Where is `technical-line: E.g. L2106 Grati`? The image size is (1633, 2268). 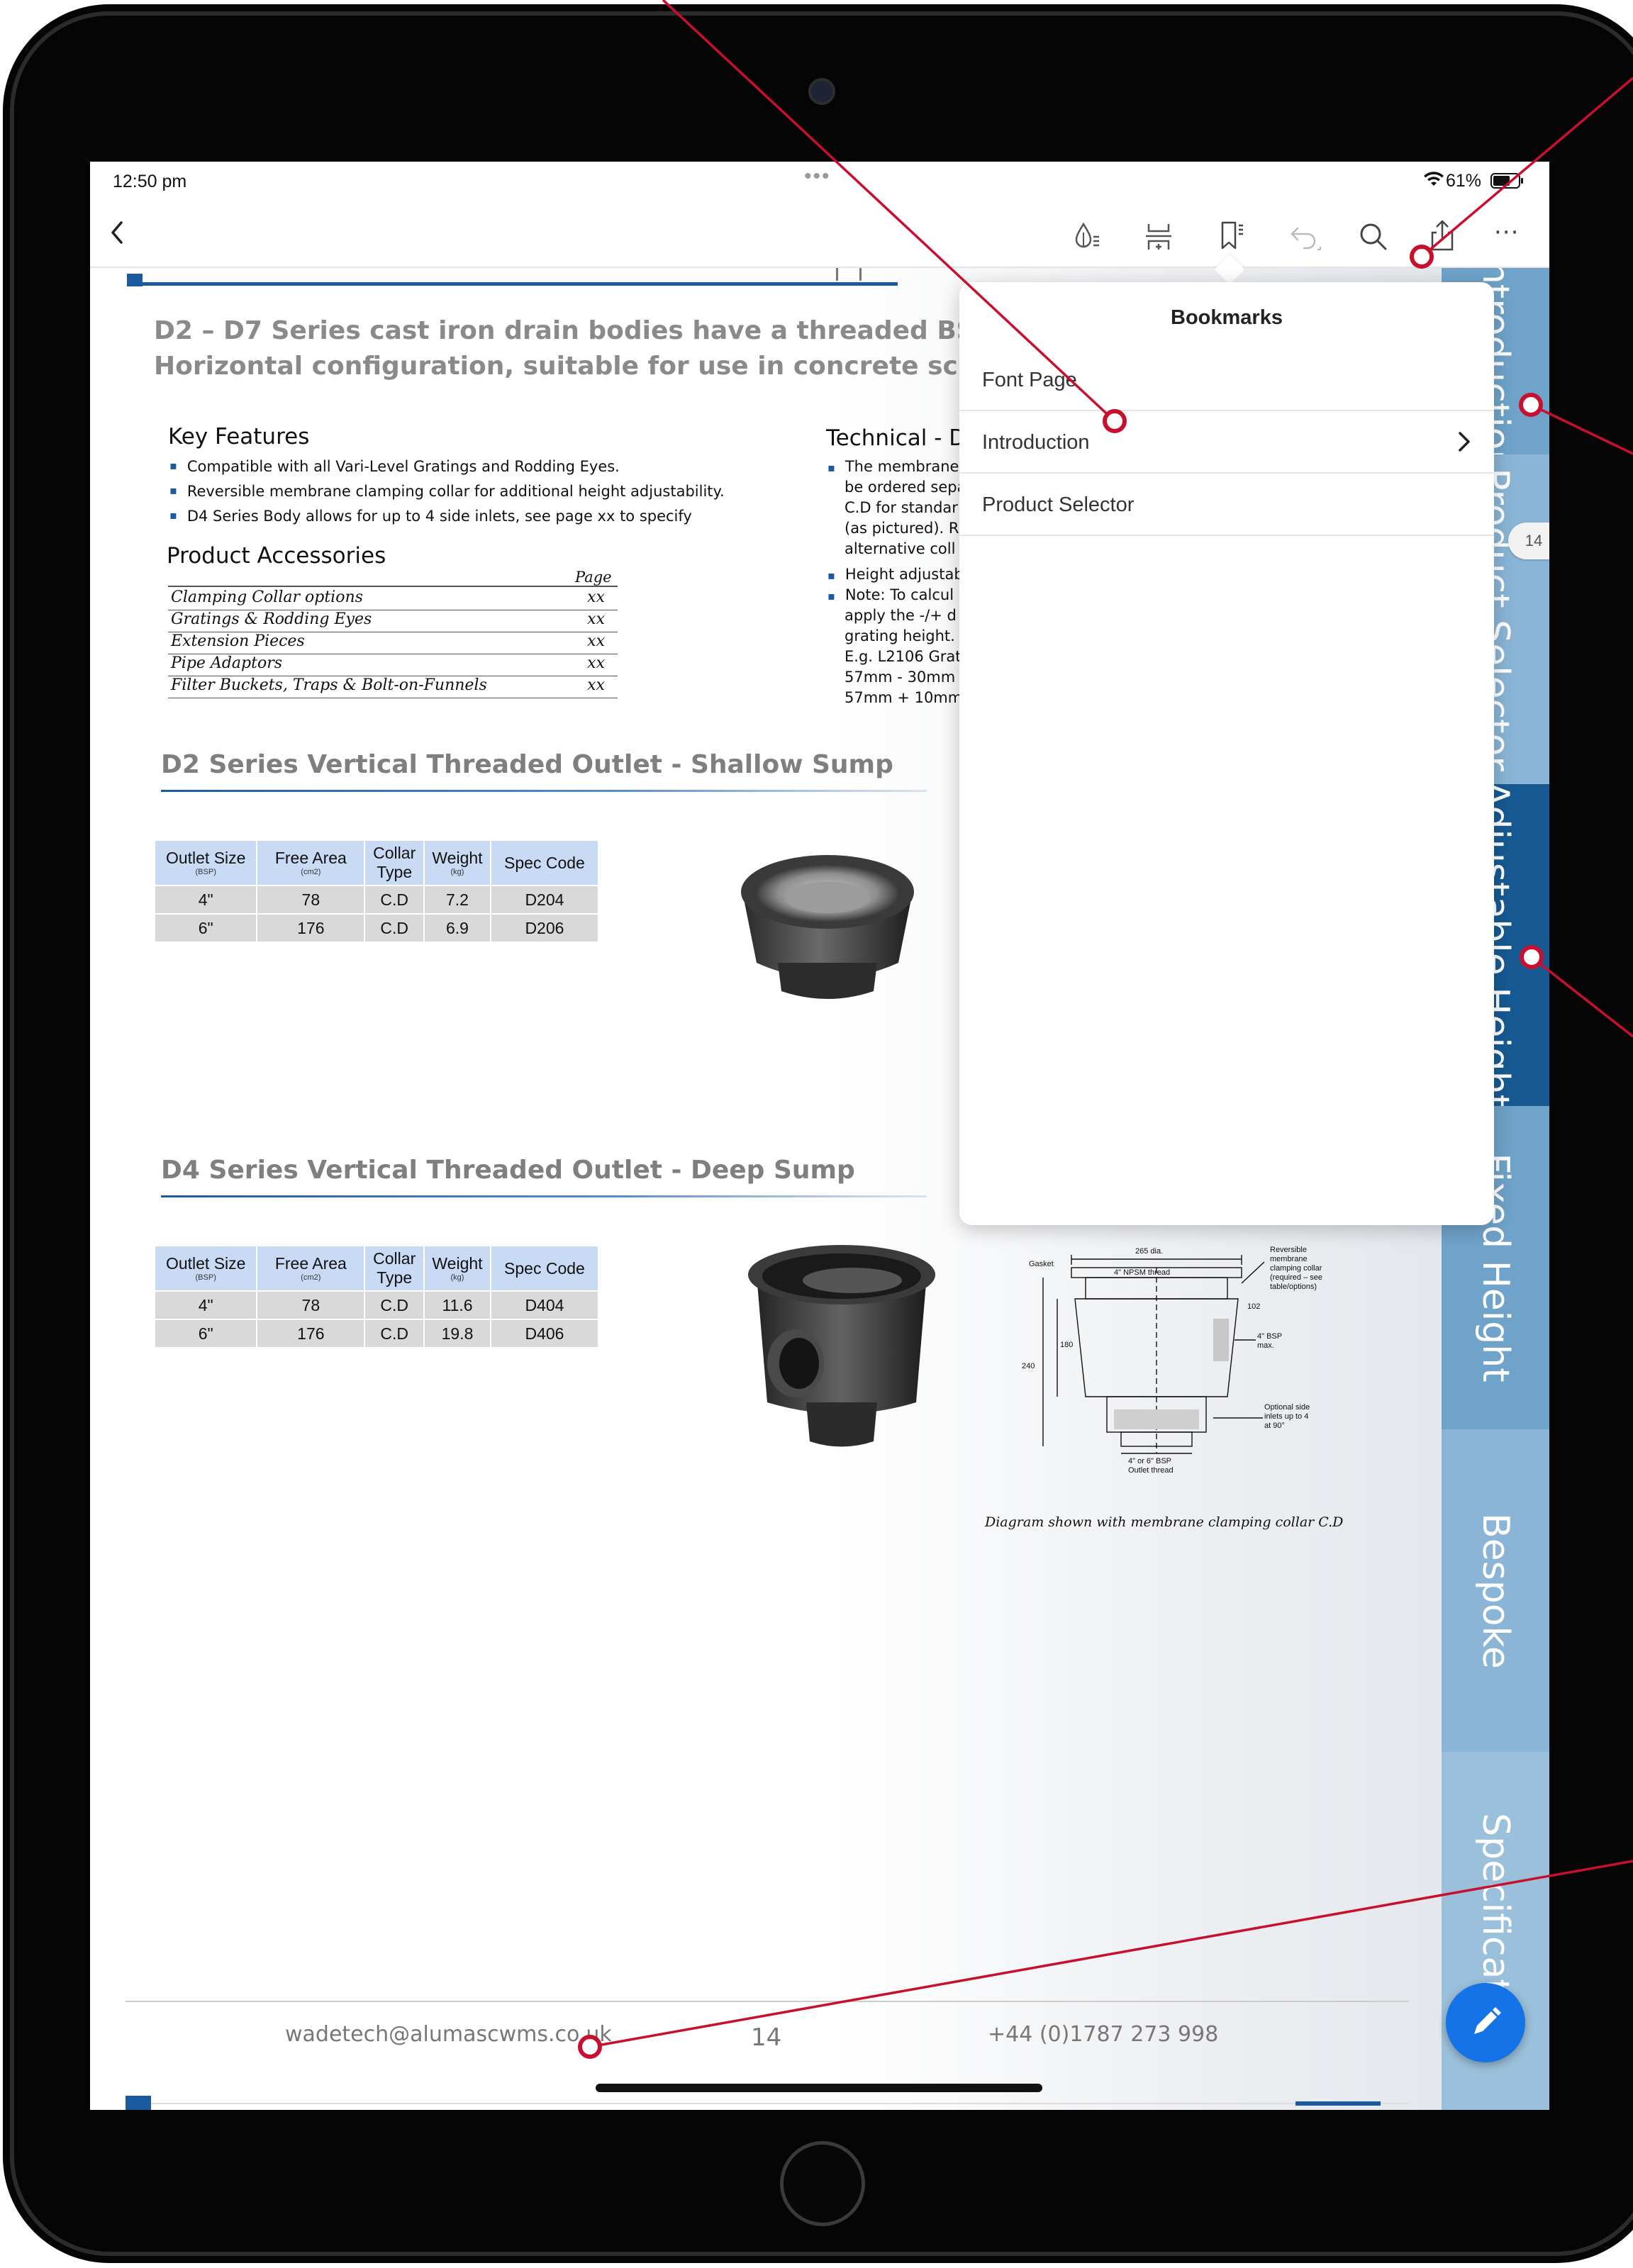 technical-line: E.g. L2106 Grati is located at coordinates (905, 656).